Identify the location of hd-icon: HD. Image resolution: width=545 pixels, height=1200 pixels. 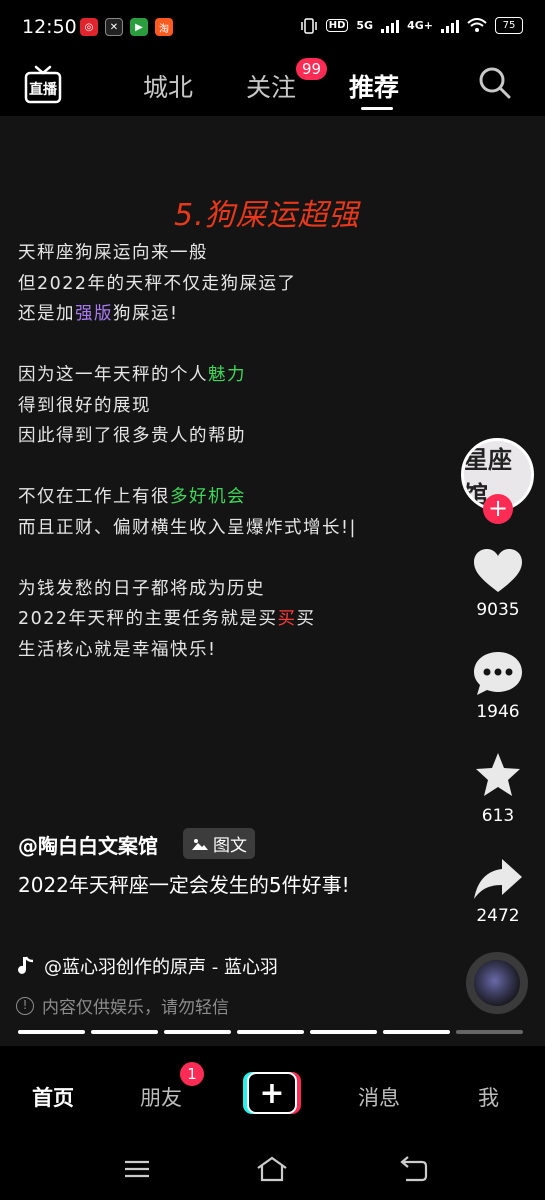
(337, 25).